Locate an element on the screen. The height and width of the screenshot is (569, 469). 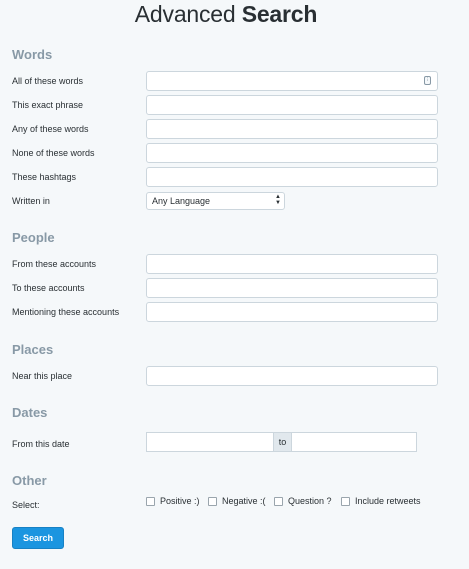
positive-label: Positive :) is located at coordinates (180, 501).